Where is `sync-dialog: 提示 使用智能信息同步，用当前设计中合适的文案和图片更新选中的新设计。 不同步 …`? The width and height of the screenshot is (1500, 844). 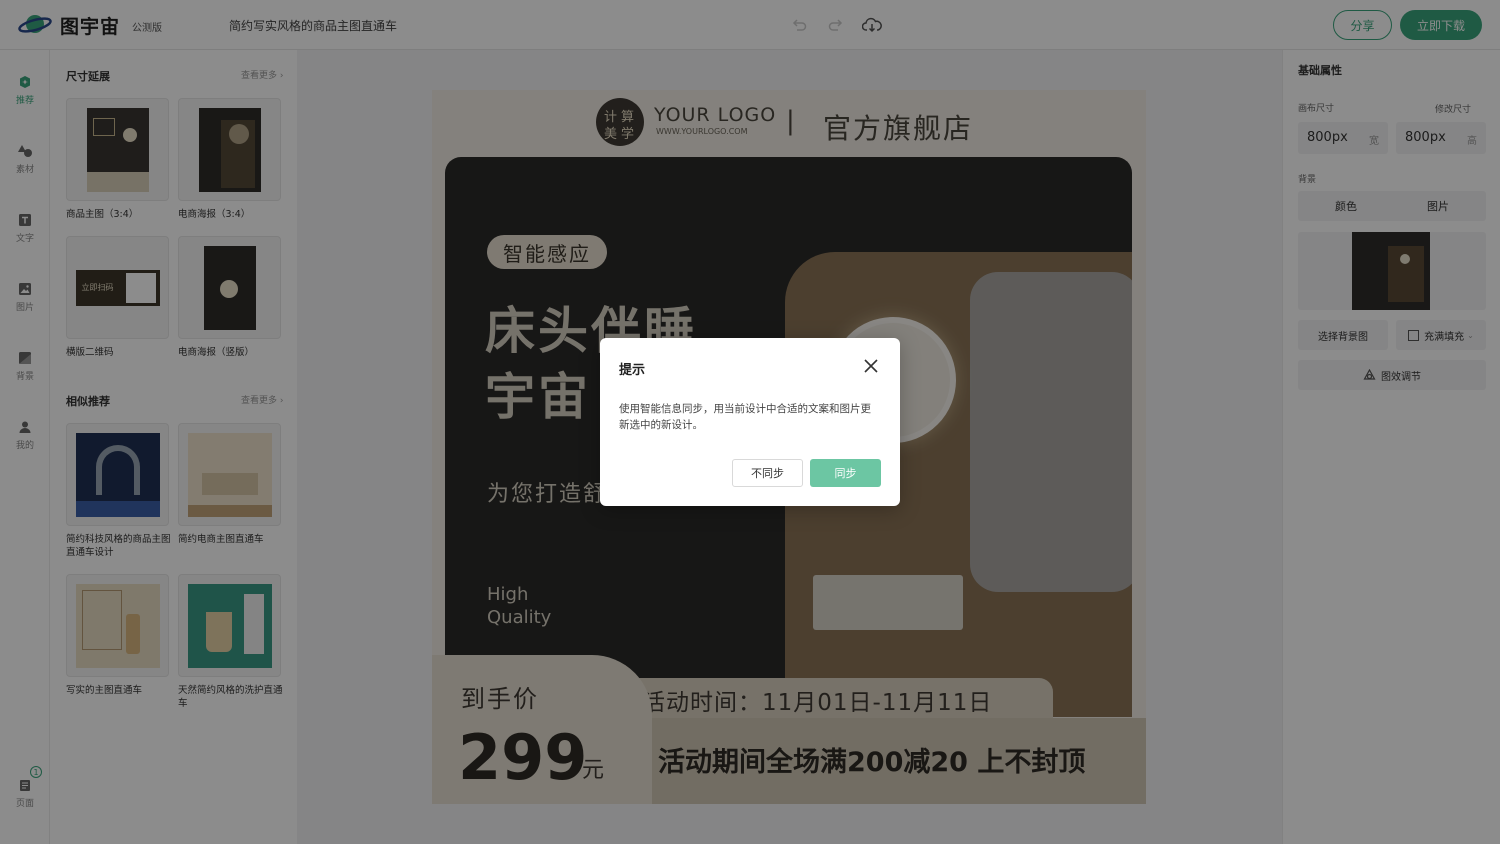
sync-dialog: 提示 使用智能信息同步，用当前设计中合适的文案和图片更新选中的新设计。 不同步 … is located at coordinates (750, 422).